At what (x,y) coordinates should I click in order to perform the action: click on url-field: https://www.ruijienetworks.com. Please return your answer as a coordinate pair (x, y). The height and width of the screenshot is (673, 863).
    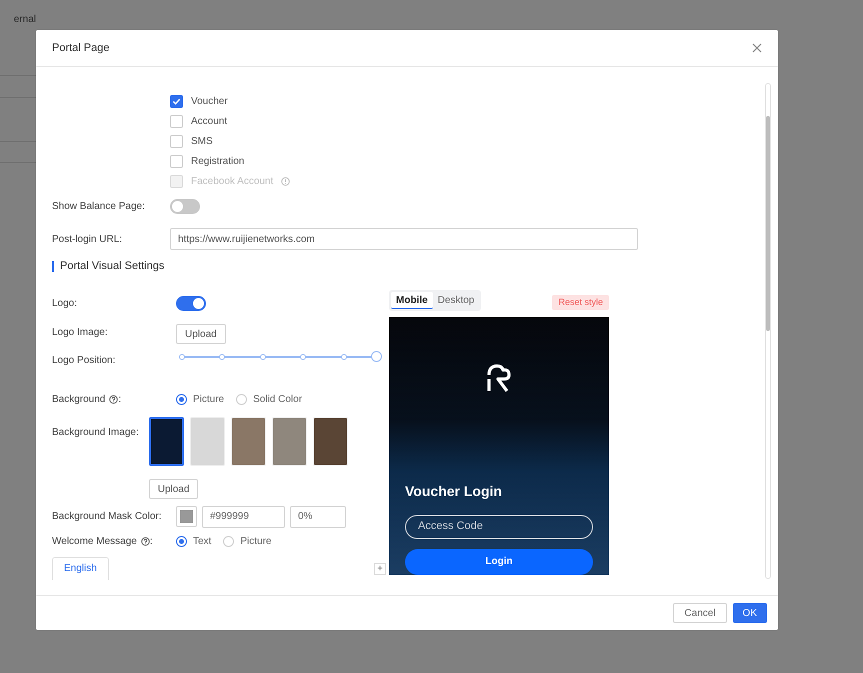
    Looking at the image, I should click on (404, 239).